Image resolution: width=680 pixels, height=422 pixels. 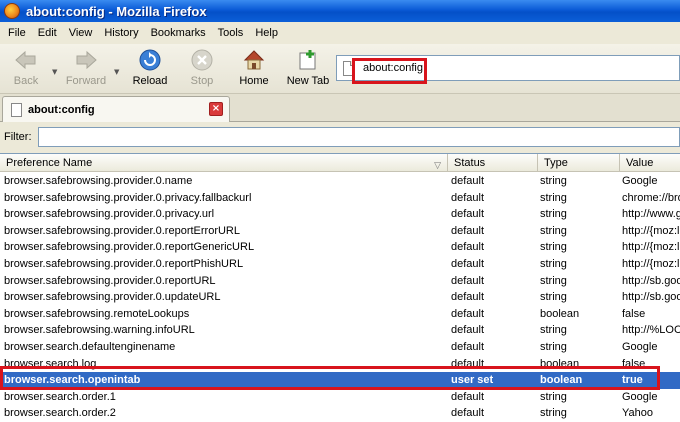 I want to click on cell-name: browser.search.order.1, so click(x=60, y=396).